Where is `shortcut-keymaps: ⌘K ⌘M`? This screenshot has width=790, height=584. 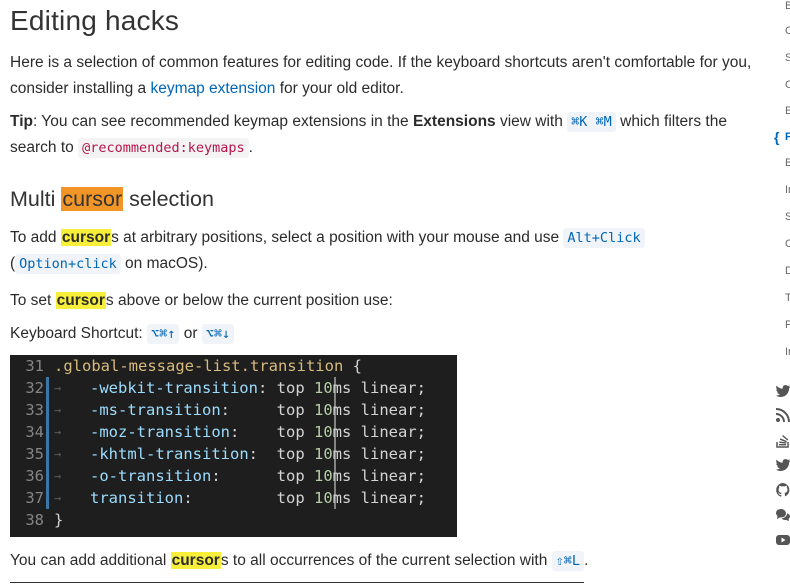
shortcut-keymaps: ⌘K ⌘M is located at coordinates (591, 122).